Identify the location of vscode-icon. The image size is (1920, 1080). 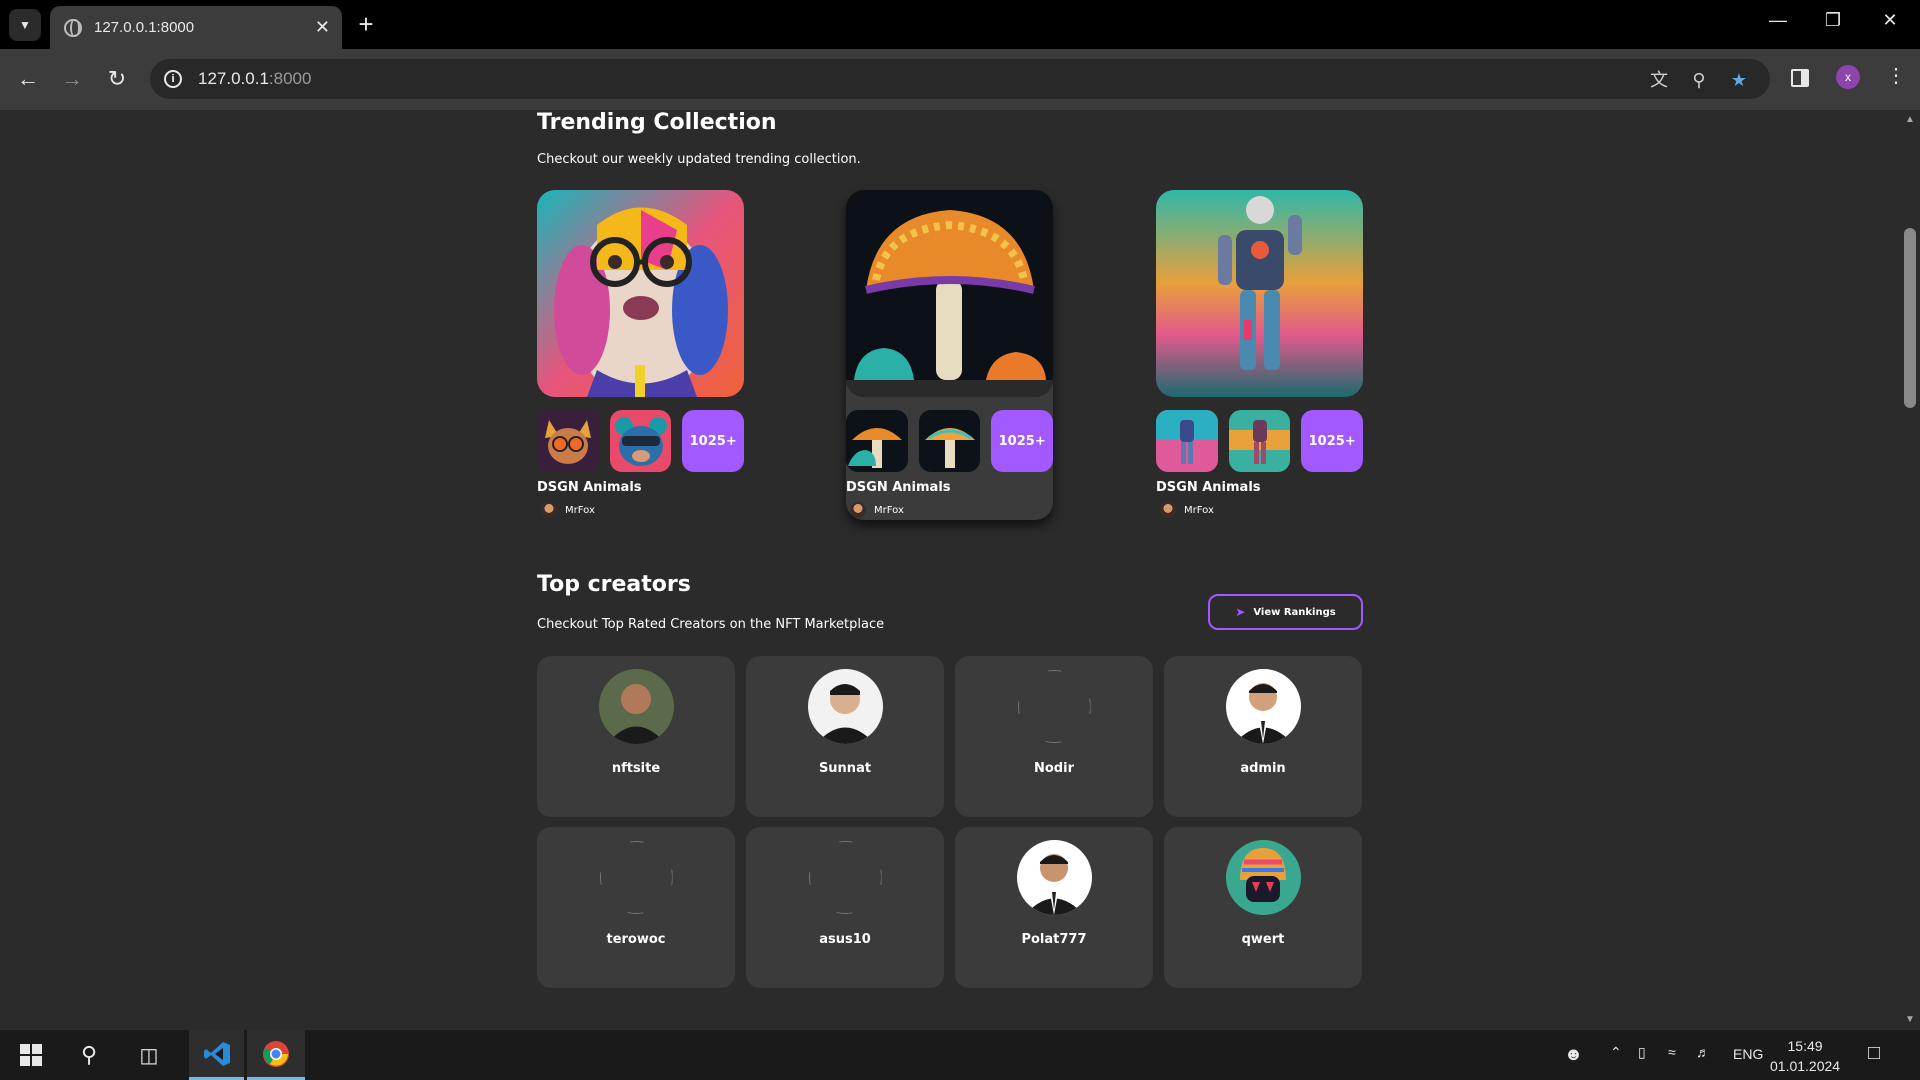
(216, 1053).